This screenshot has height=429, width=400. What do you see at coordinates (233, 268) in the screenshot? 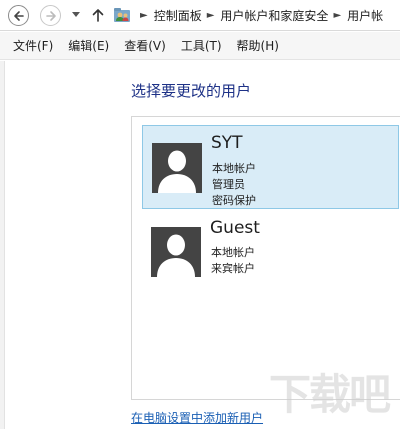
I see `account-role: 来宾帐户` at bounding box center [233, 268].